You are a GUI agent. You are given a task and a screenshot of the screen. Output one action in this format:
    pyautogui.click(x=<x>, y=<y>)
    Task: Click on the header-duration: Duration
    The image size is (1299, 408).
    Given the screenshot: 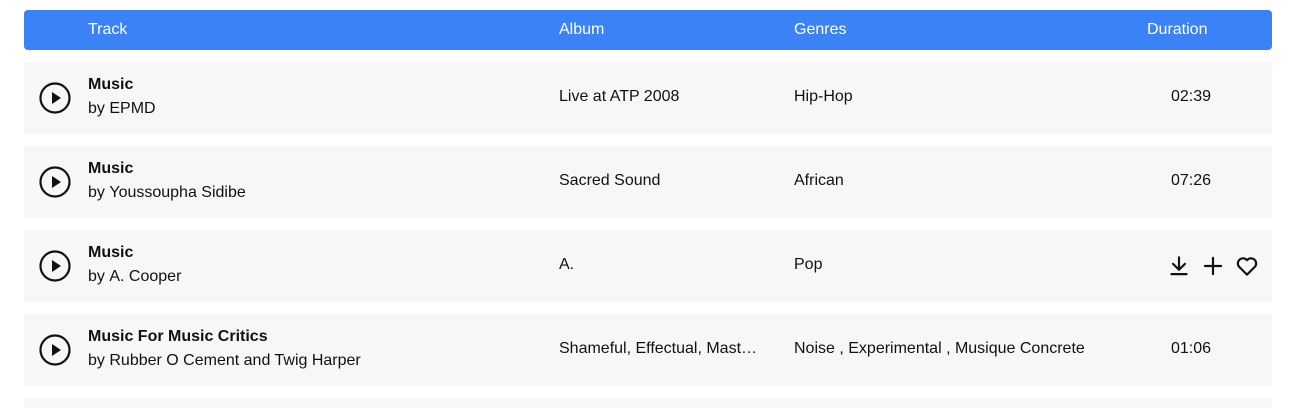 What is the action you would take?
    pyautogui.click(x=1177, y=29)
    